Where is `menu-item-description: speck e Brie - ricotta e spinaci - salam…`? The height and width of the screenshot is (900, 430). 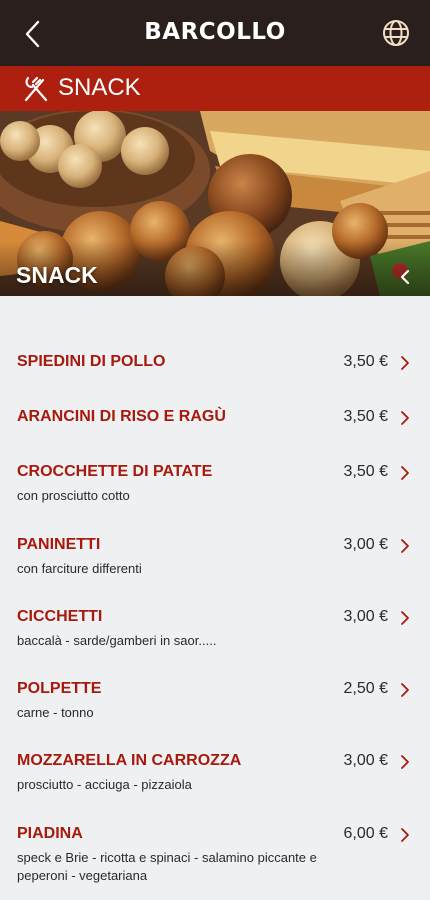 menu-item-description: speck e Brie - ricotta e spinaci - salam… is located at coordinates (167, 866).